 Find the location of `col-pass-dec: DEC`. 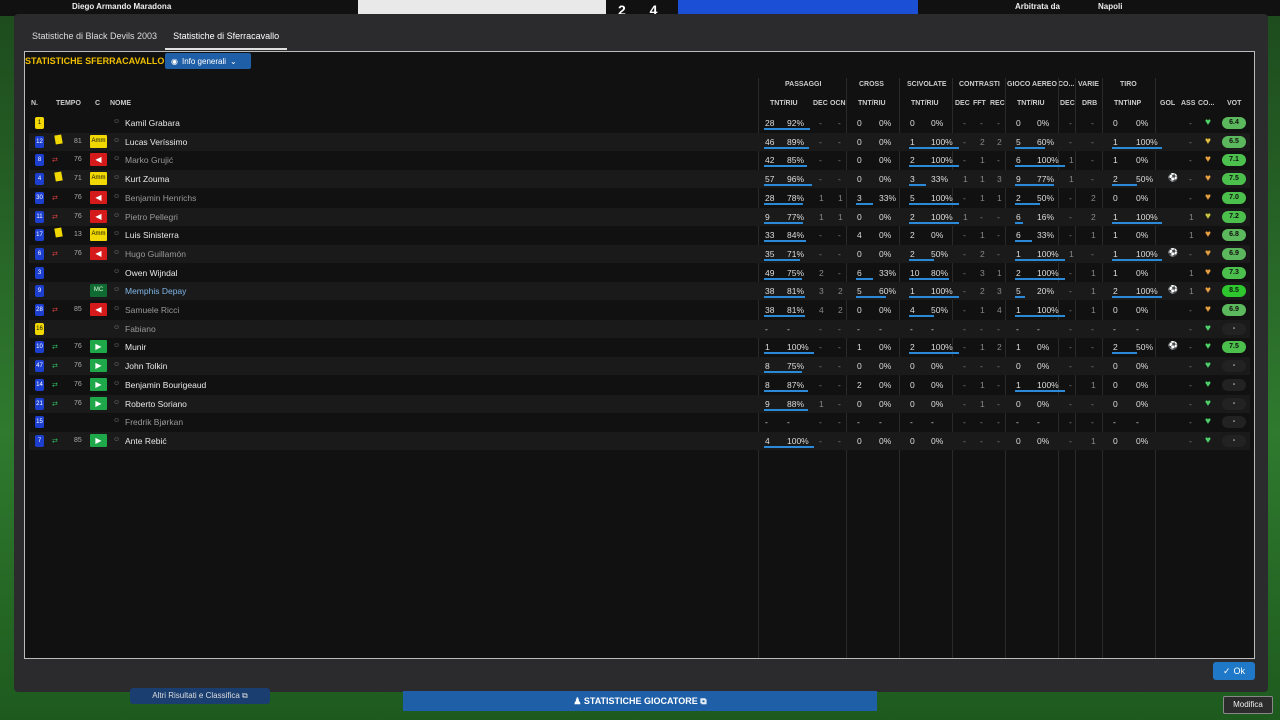

col-pass-dec: DEC is located at coordinates (820, 103).